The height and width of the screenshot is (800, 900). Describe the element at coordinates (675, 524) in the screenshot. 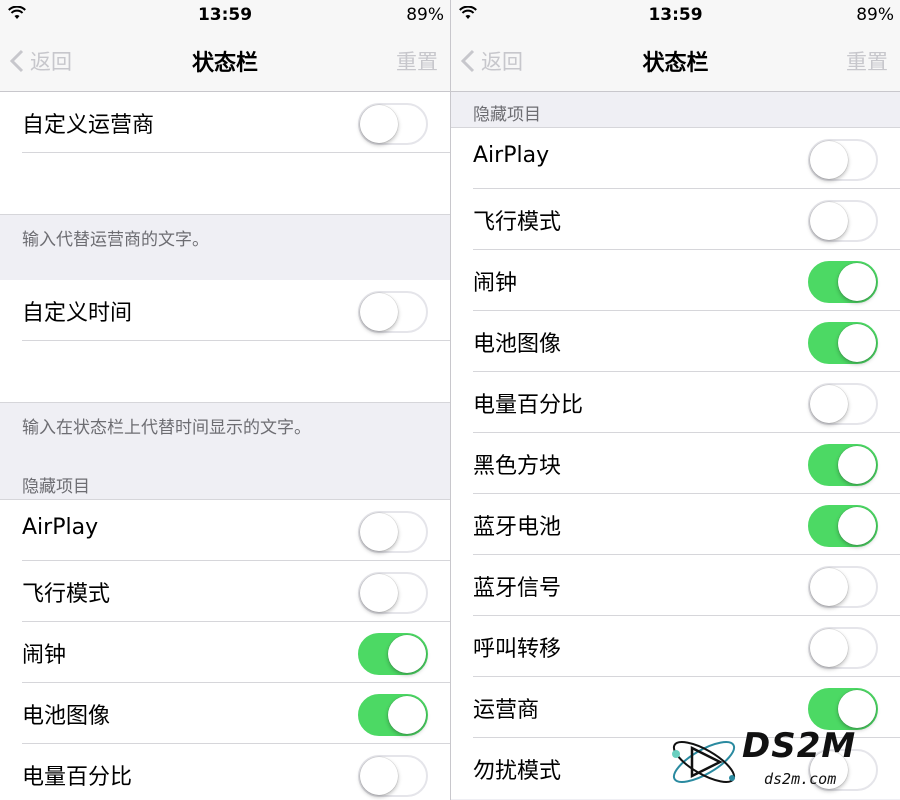

I see `hidden-item-row: 蓝牙电池` at that location.